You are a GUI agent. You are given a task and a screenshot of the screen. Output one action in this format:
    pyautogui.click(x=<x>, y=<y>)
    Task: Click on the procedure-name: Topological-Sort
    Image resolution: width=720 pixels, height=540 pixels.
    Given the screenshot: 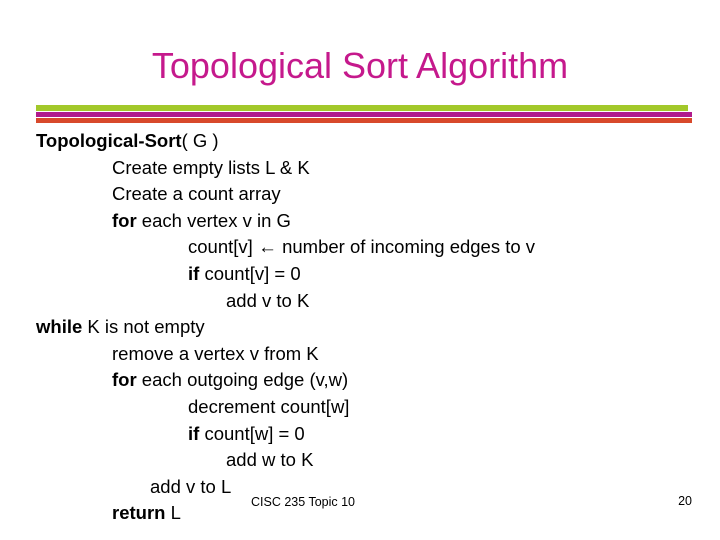 What is the action you would take?
    pyautogui.click(x=109, y=140)
    